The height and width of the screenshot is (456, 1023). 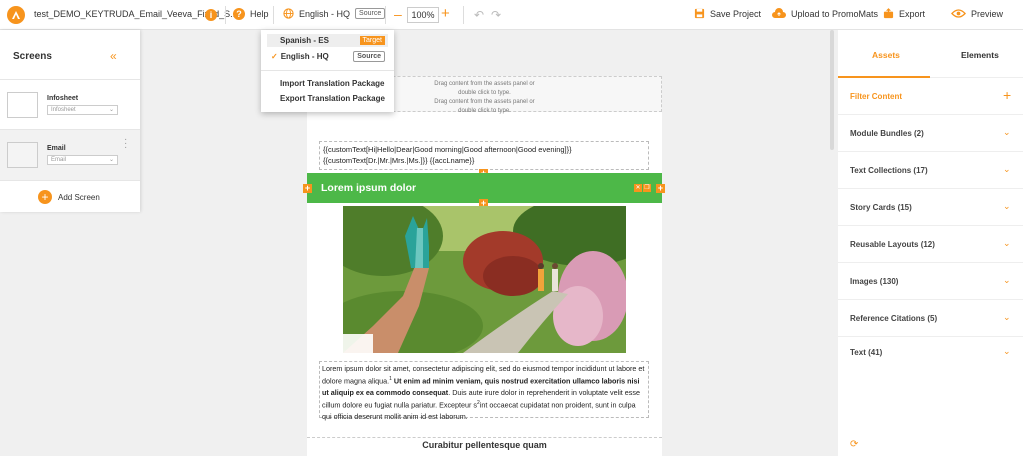 I want to click on filter-content-row: Filter Content +, so click(x=930, y=96).